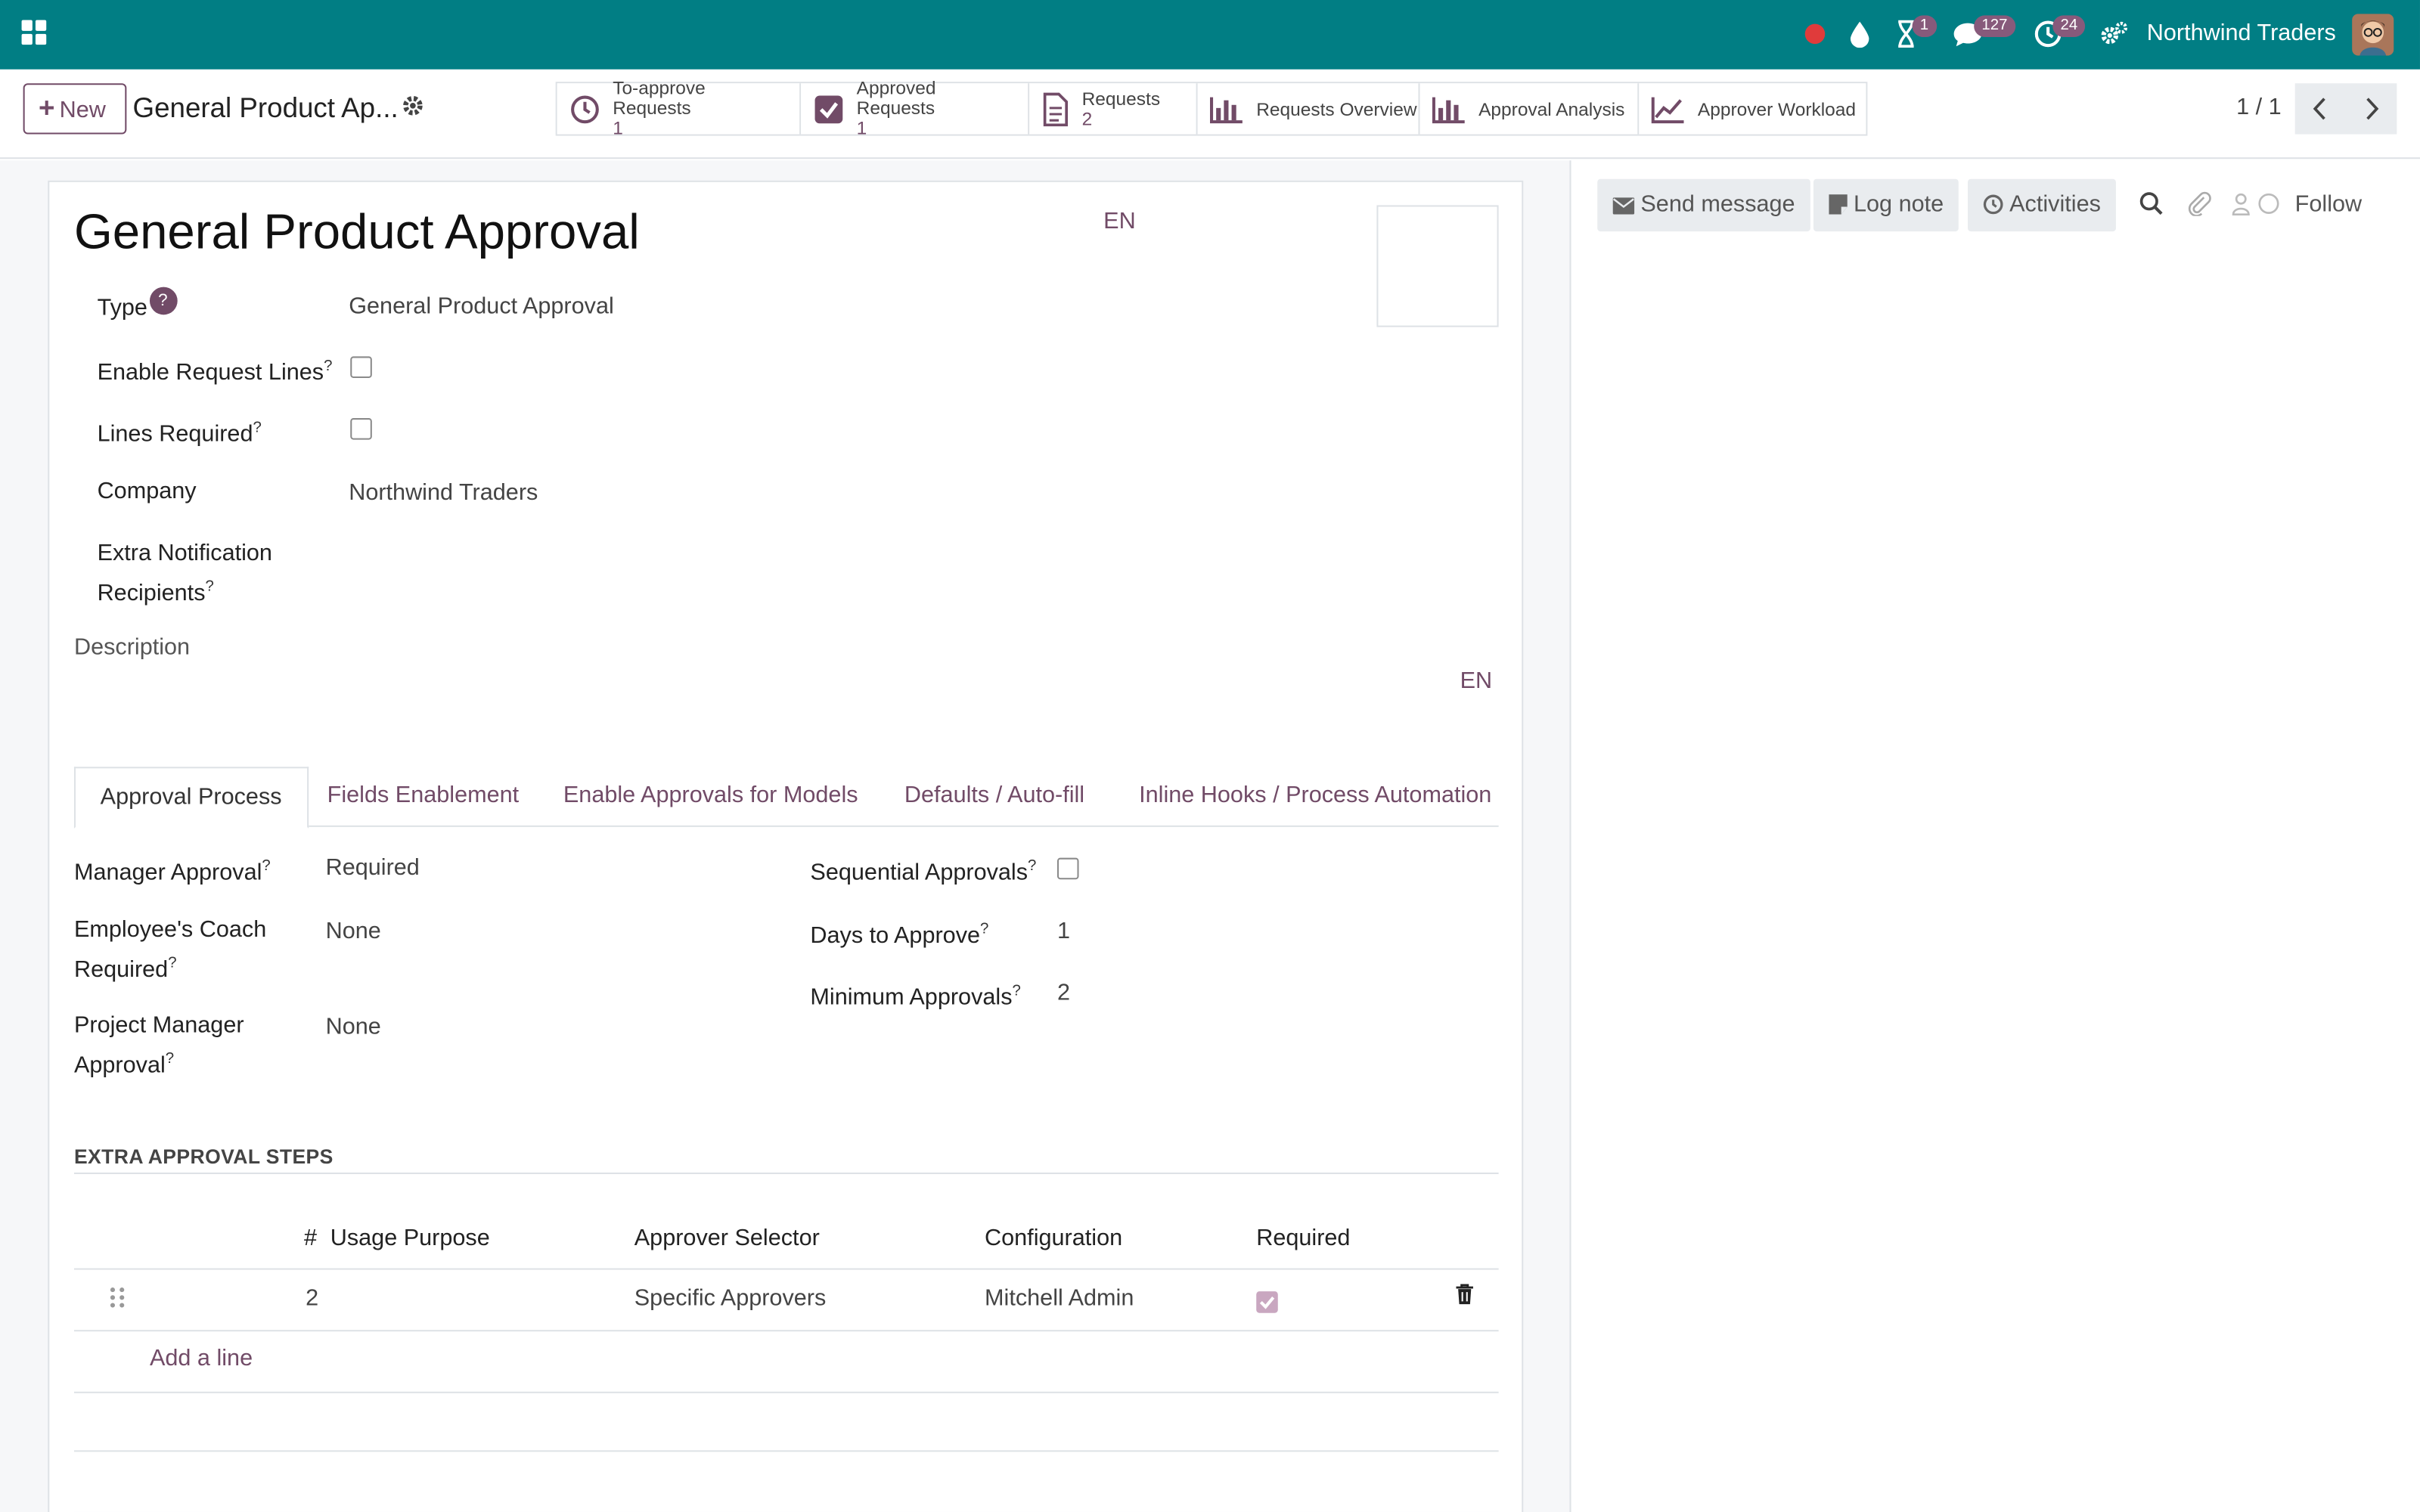 The height and width of the screenshot is (1512, 2420). I want to click on employee-coach-label: Employee's Coach Required?, so click(170, 949).